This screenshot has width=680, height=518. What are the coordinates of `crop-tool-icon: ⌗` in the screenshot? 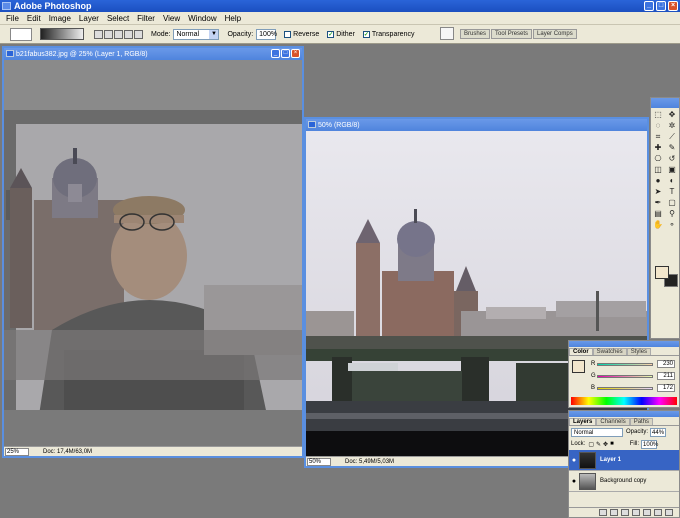 It's located at (658, 137).